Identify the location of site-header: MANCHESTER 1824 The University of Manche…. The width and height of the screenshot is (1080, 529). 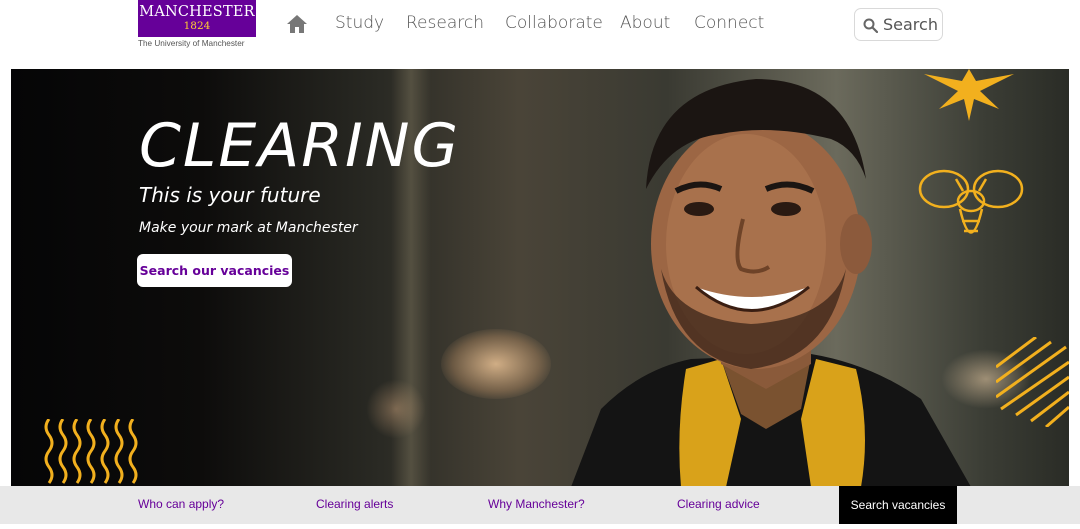
(540, 34).